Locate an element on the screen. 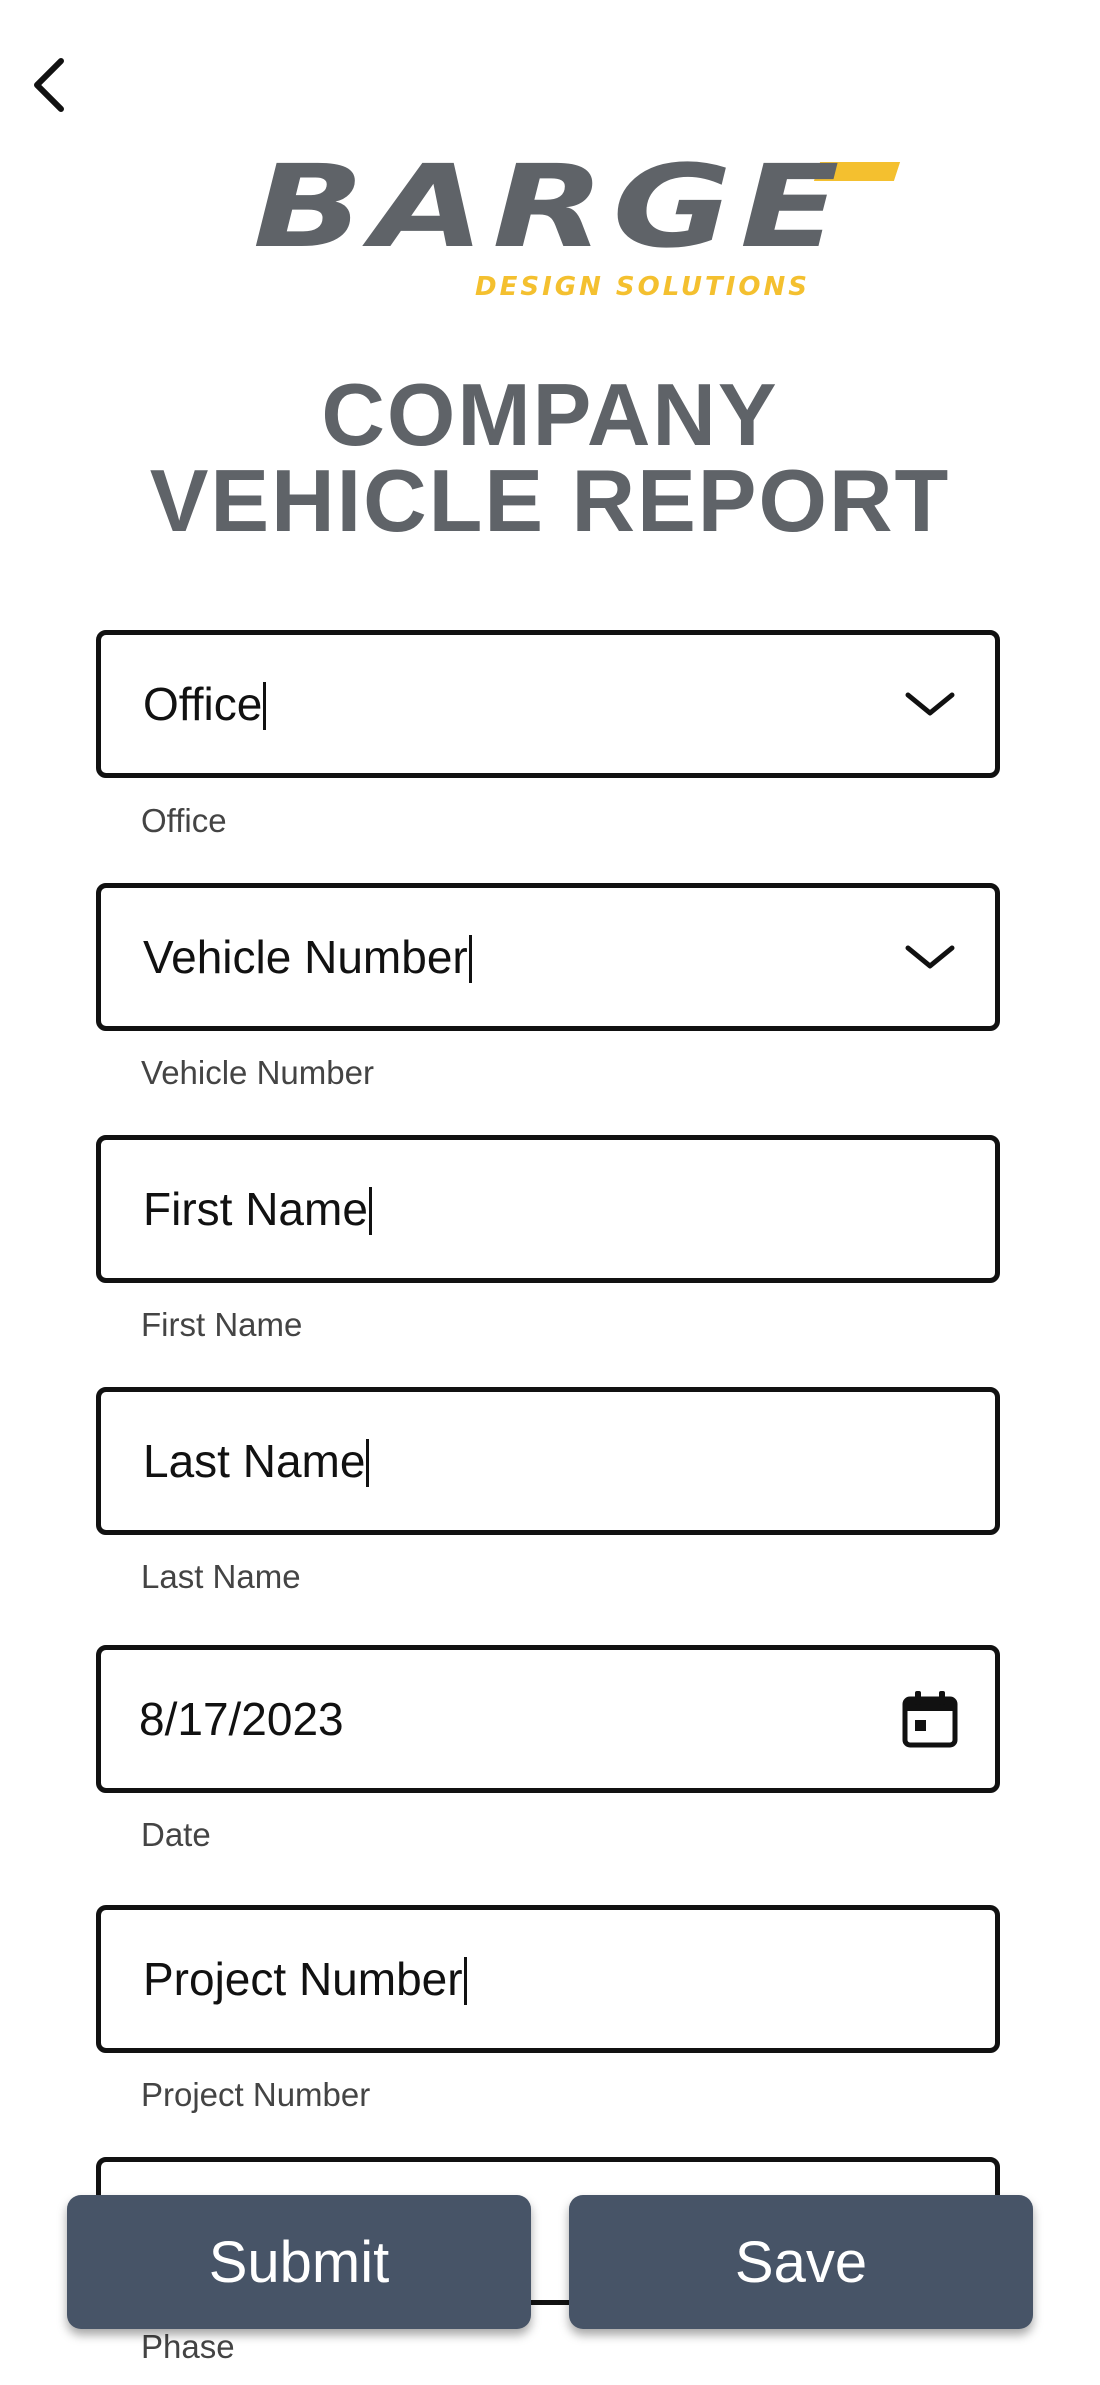 The height and width of the screenshot is (2385, 1100). first-name-value-wrap: First Name is located at coordinates (257, 1209).